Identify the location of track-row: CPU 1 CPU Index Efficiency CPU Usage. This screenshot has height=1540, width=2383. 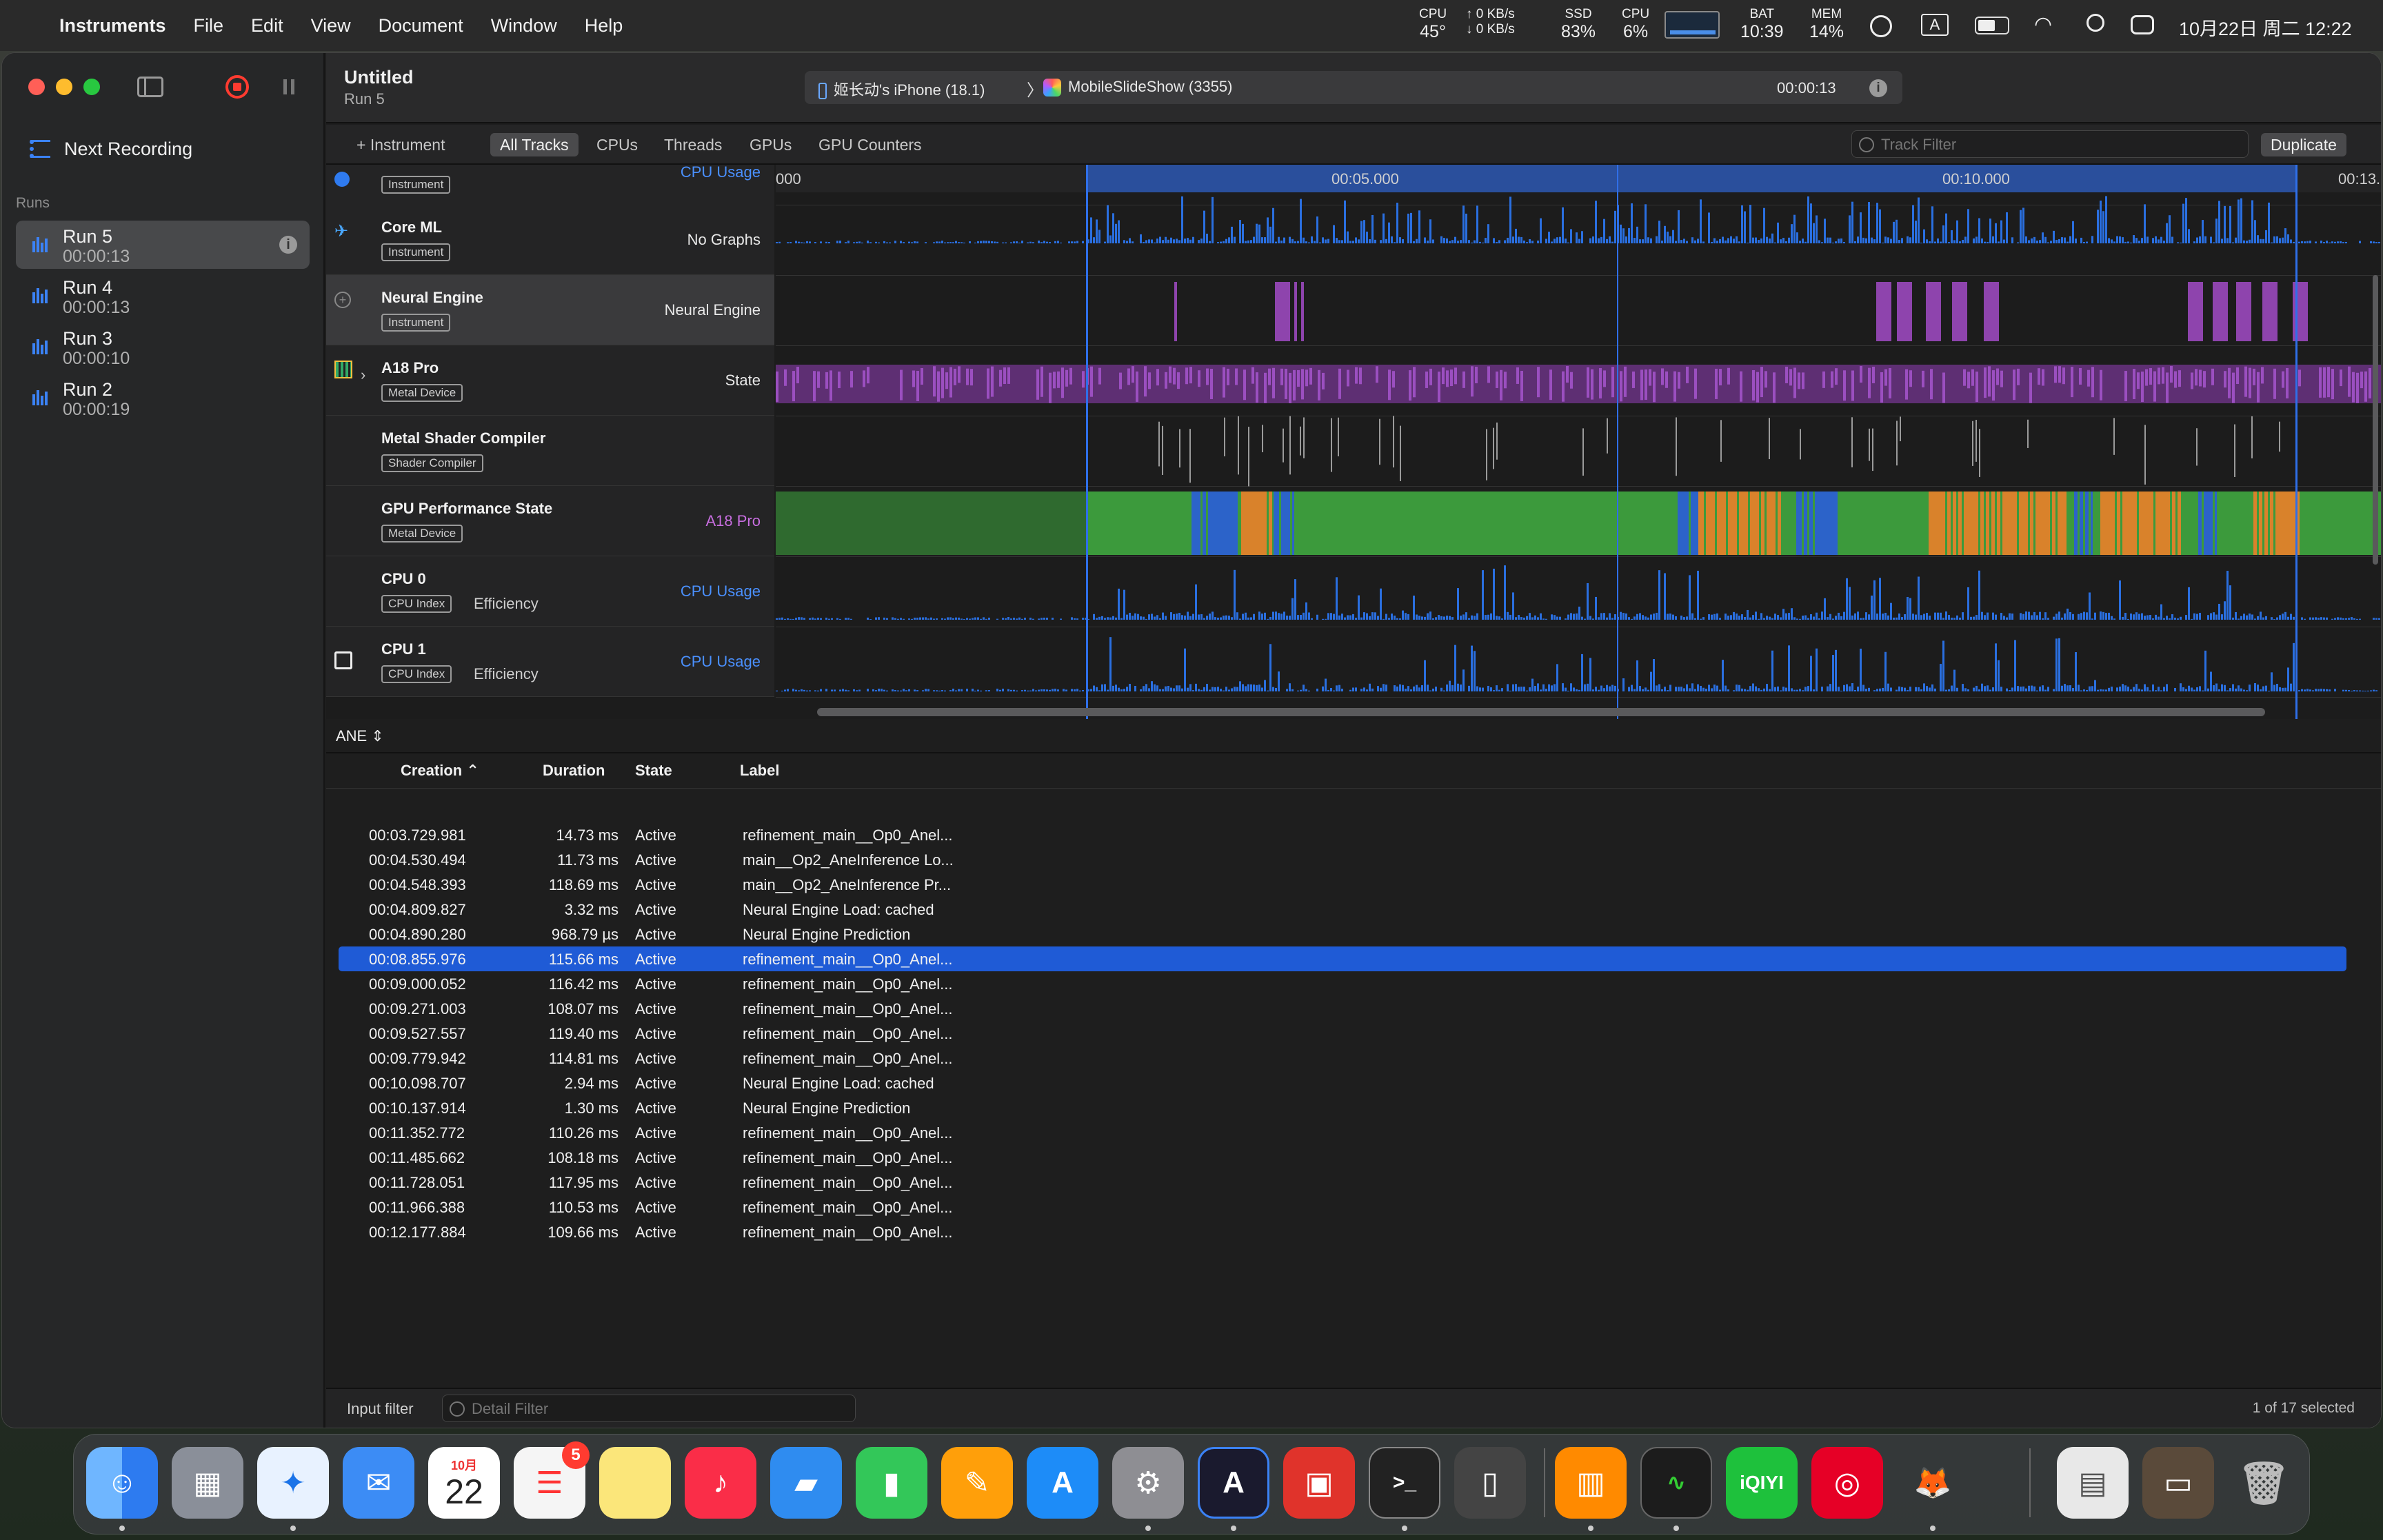
(550, 662).